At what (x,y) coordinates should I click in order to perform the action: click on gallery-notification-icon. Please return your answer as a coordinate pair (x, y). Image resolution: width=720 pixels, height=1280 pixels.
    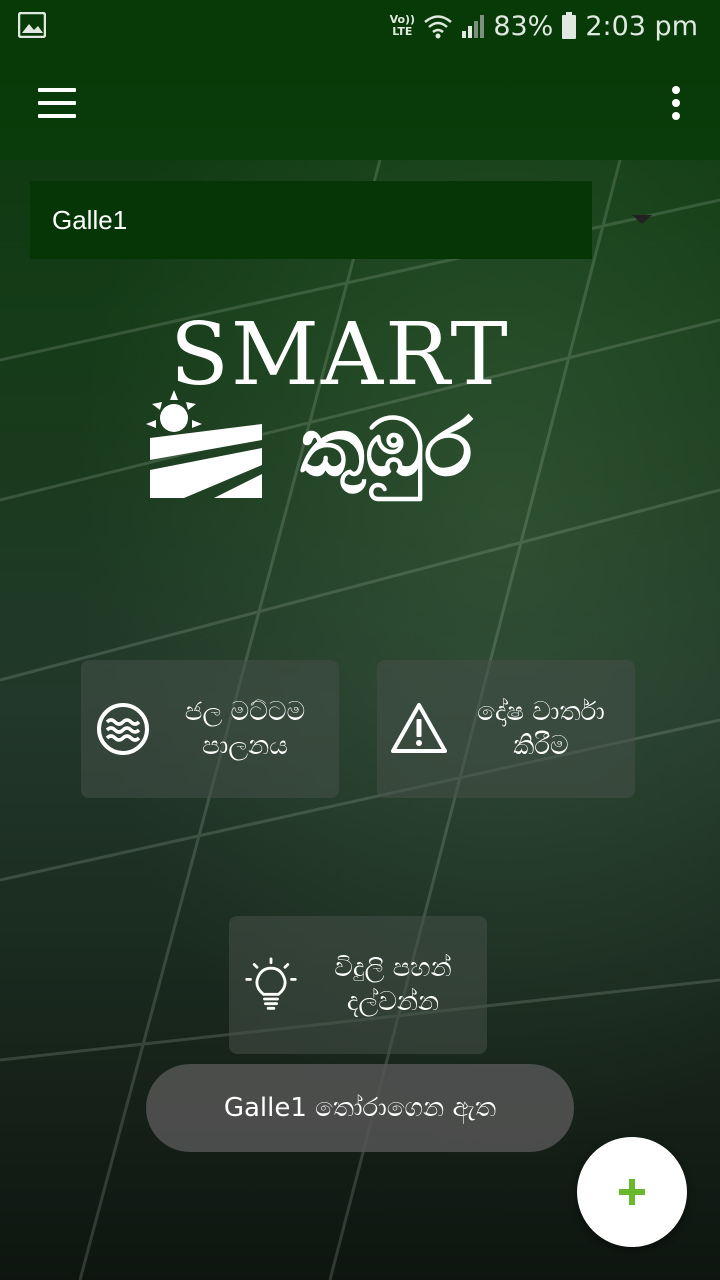
    Looking at the image, I should click on (32, 25).